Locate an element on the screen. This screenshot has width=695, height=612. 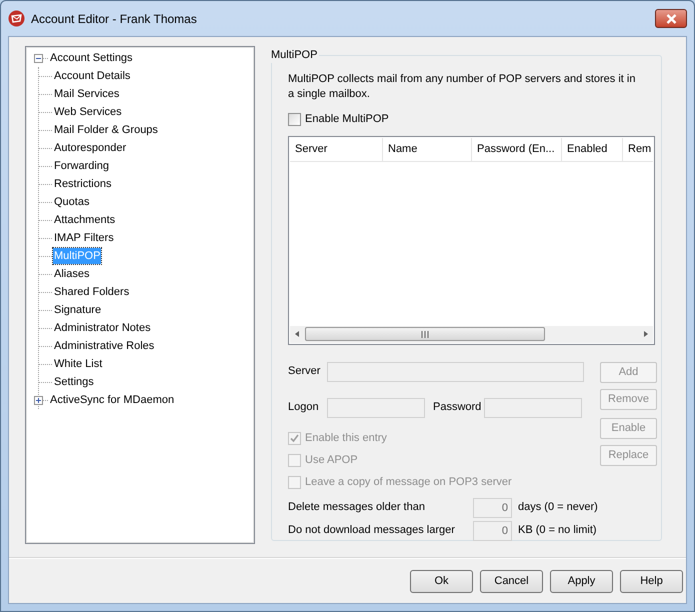
logon-label: Logon is located at coordinates (304, 408).